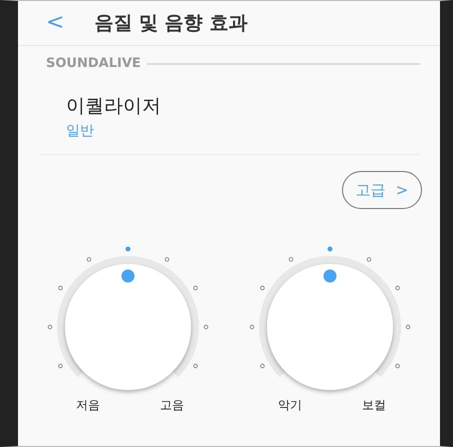 The image size is (453, 447). What do you see at coordinates (172, 405) in the screenshot?
I see `dial-label: 고음` at bounding box center [172, 405].